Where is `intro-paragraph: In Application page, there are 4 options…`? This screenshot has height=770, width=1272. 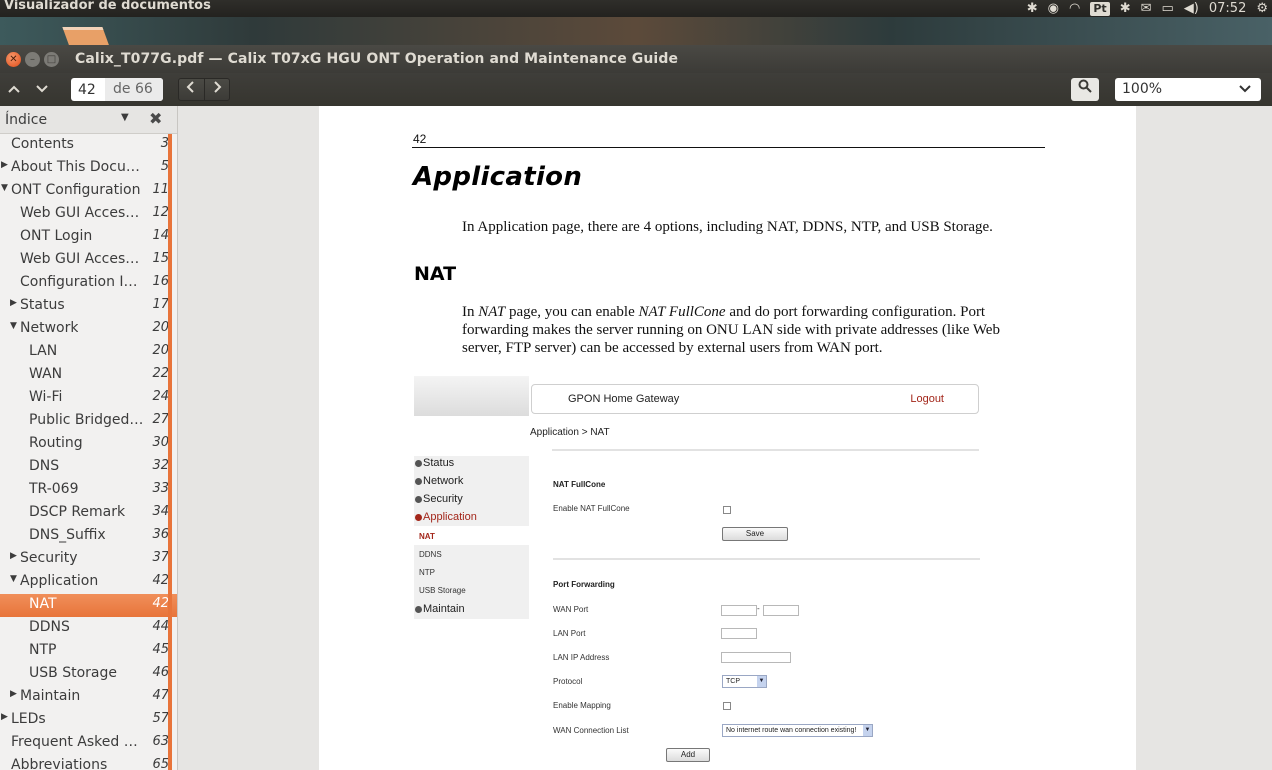
intro-paragraph: In Application page, there are 4 options… is located at coordinates (727, 227).